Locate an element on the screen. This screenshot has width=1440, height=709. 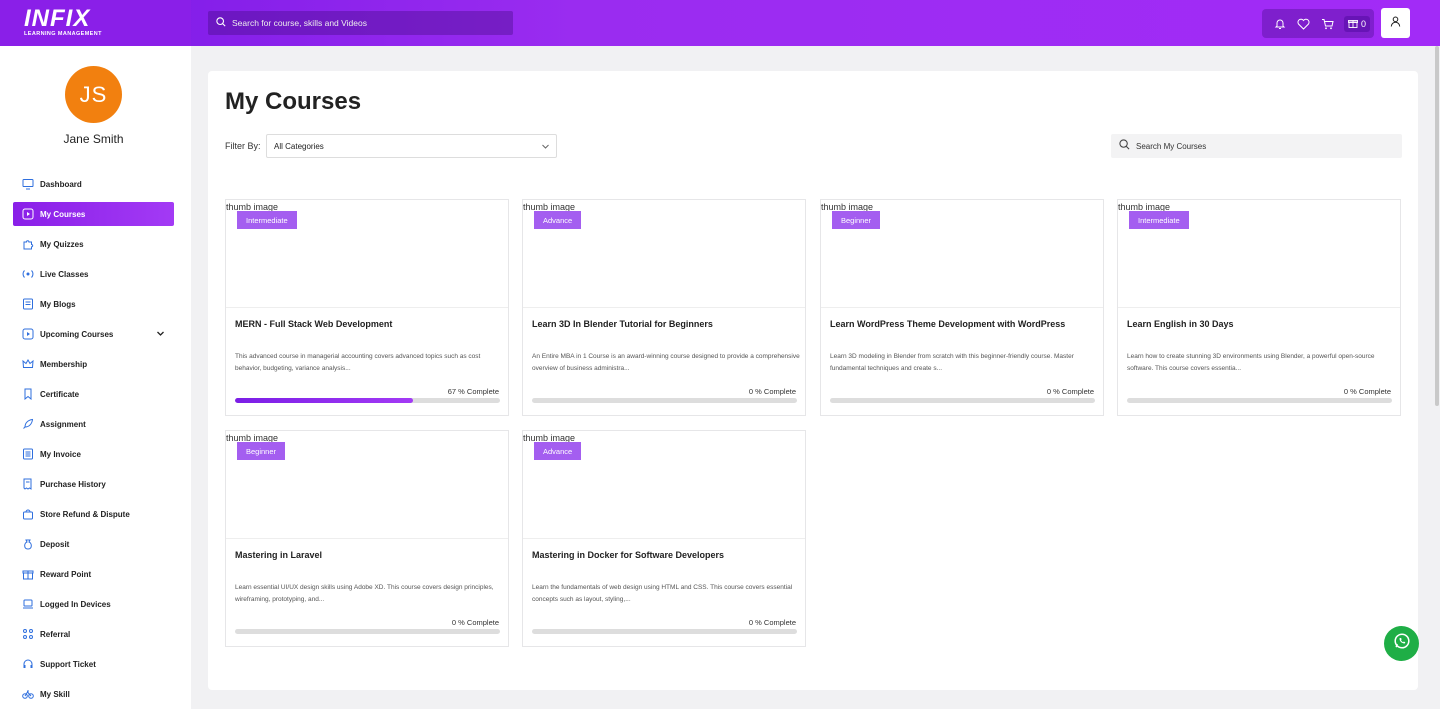
sidebar-item-dashboard: Dashboard is located at coordinates (93, 184).